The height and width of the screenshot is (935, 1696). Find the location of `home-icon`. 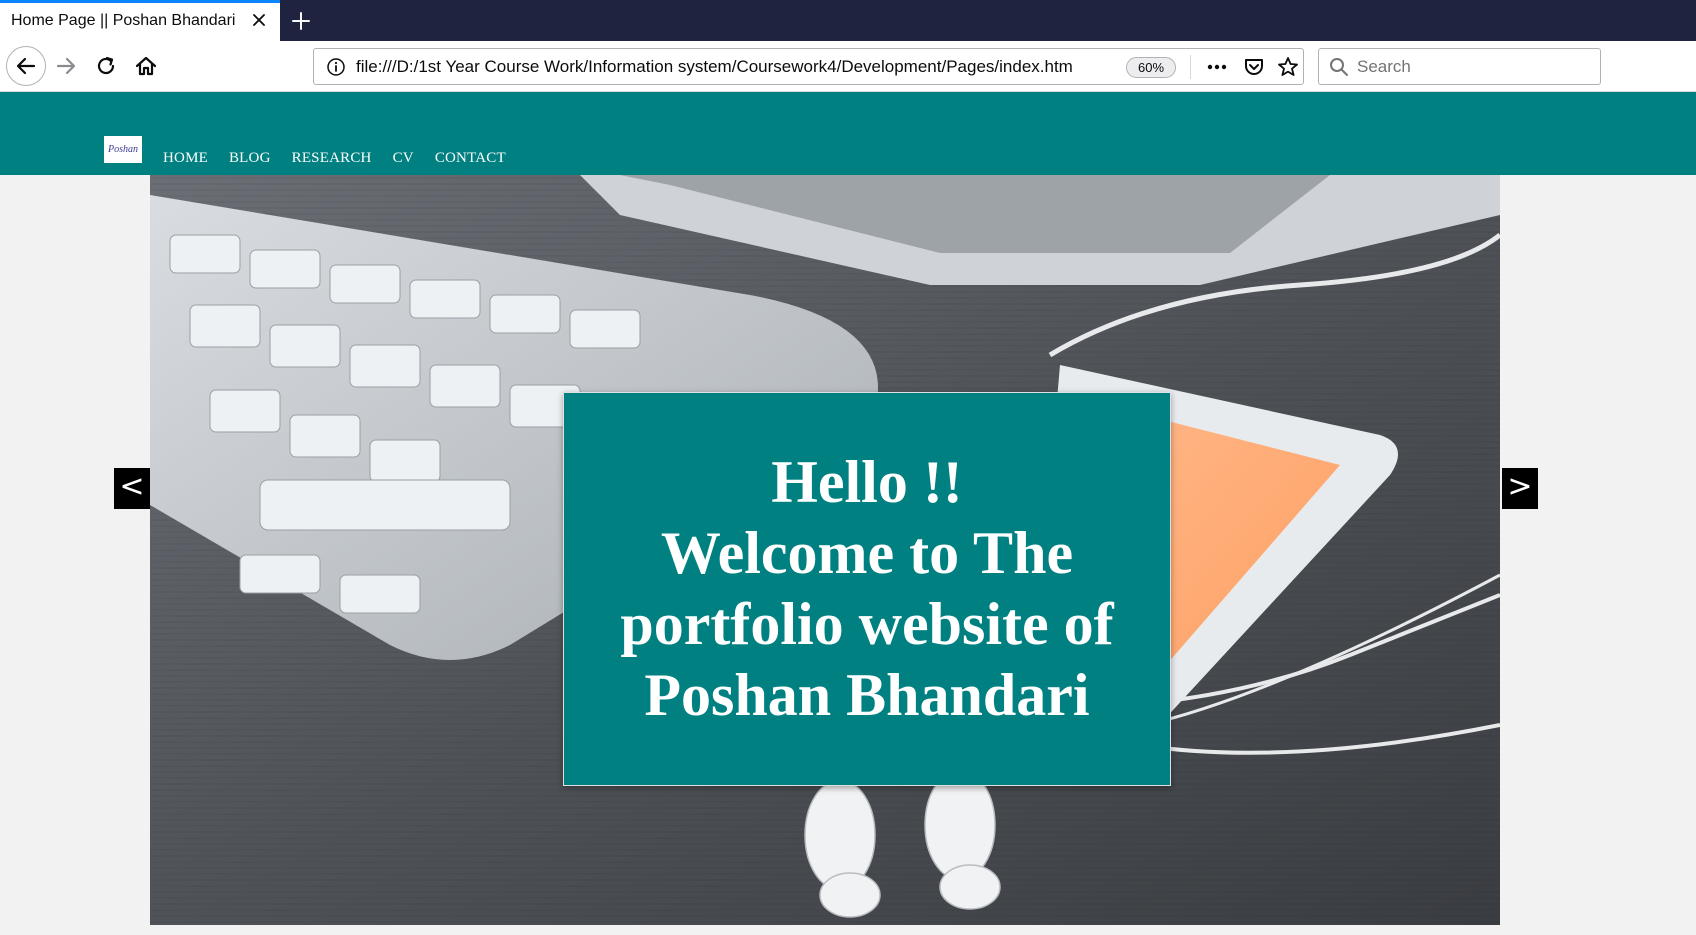

home-icon is located at coordinates (146, 66).